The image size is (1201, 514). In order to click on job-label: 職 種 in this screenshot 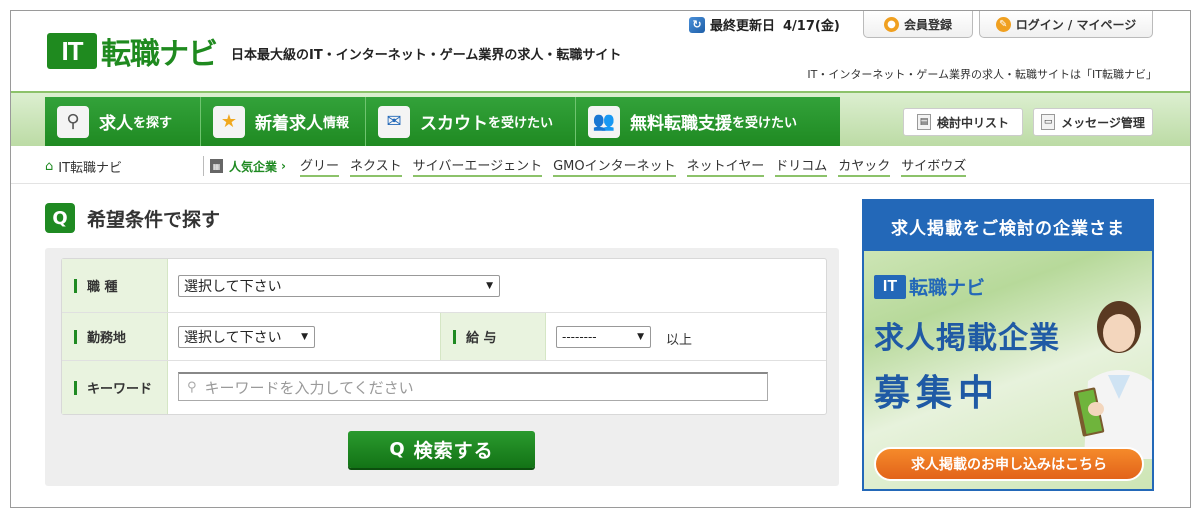, I will do `click(115, 285)`.